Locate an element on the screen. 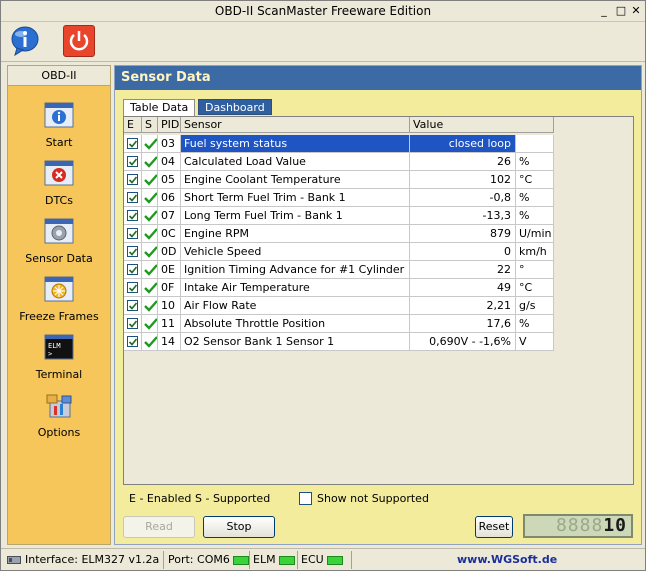  power-icon is located at coordinates (79, 41).